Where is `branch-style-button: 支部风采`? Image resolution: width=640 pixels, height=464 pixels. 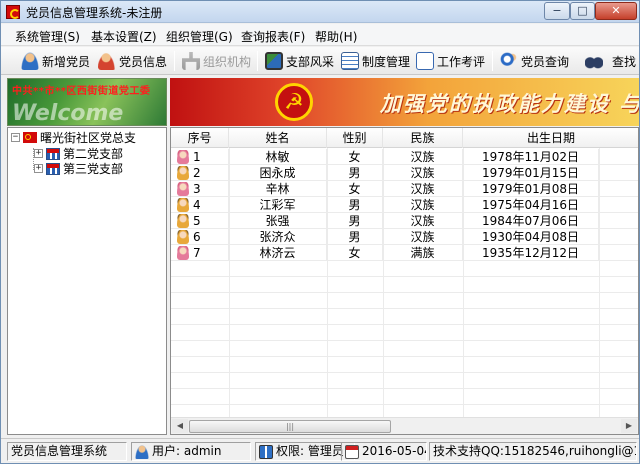
branch-style-button: 支部风采 is located at coordinates (299, 61).